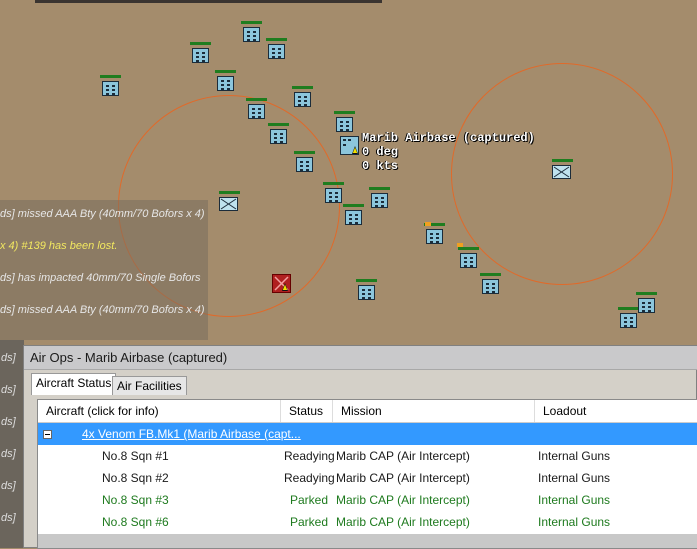  Describe the element at coordinates (100, 278) in the screenshot. I see `log-message-3: ds] has impacted 40mm/70 Single Bofors` at that location.